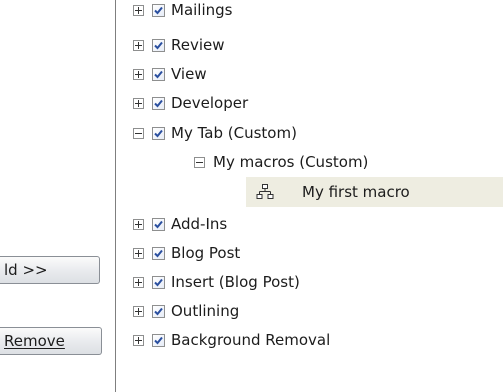 The image size is (503, 392). What do you see at coordinates (34, 341) in the screenshot?
I see `remove-button-label: Remove` at bounding box center [34, 341].